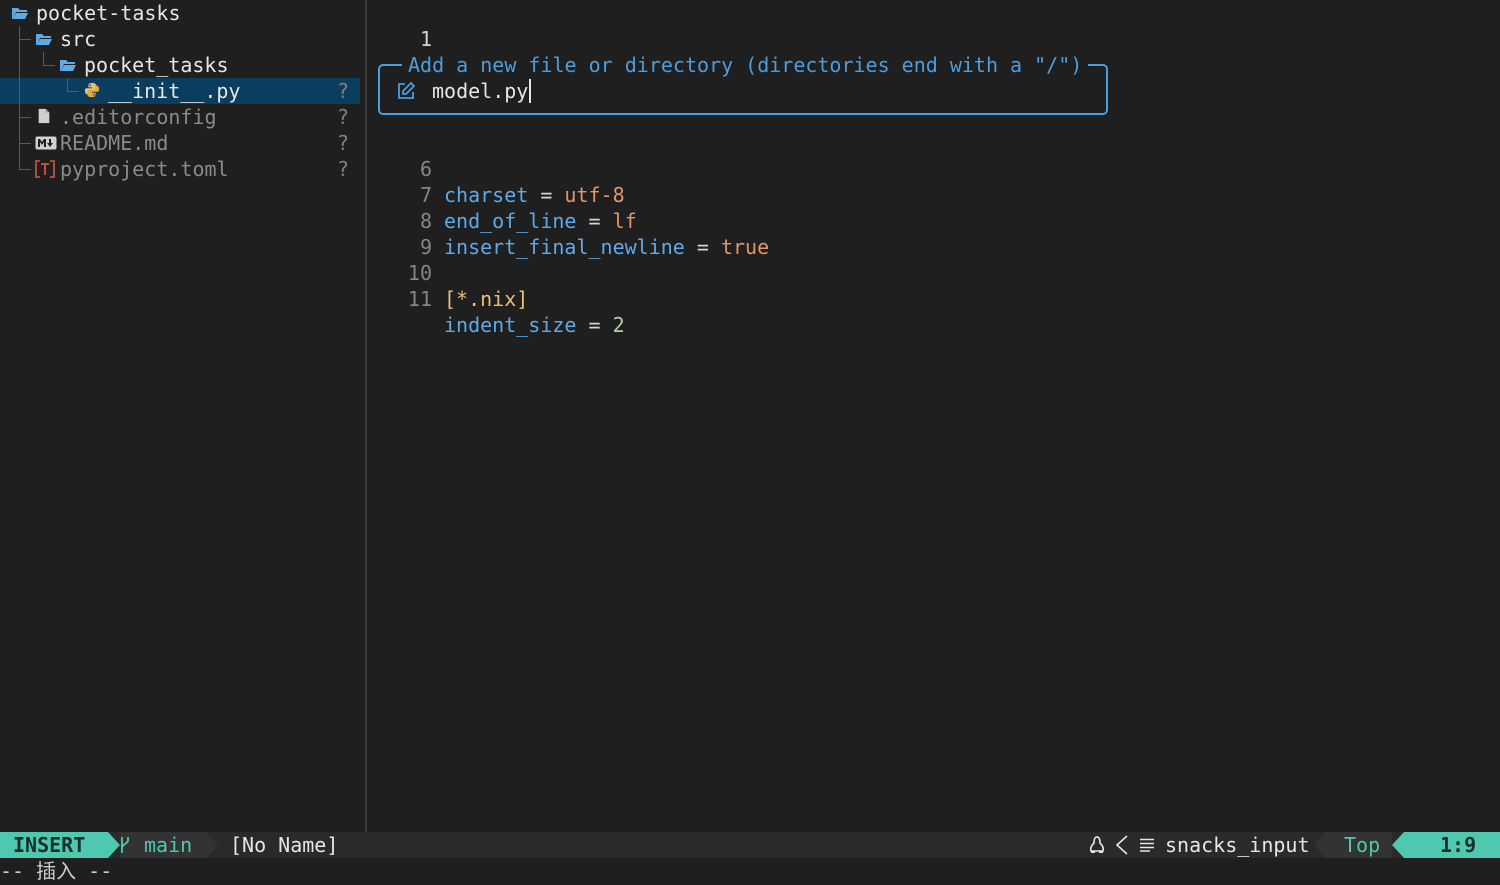 Image resolution: width=1500 pixels, height=885 pixels. Describe the element at coordinates (46, 143) in the screenshot. I see `markdown-icon` at that location.